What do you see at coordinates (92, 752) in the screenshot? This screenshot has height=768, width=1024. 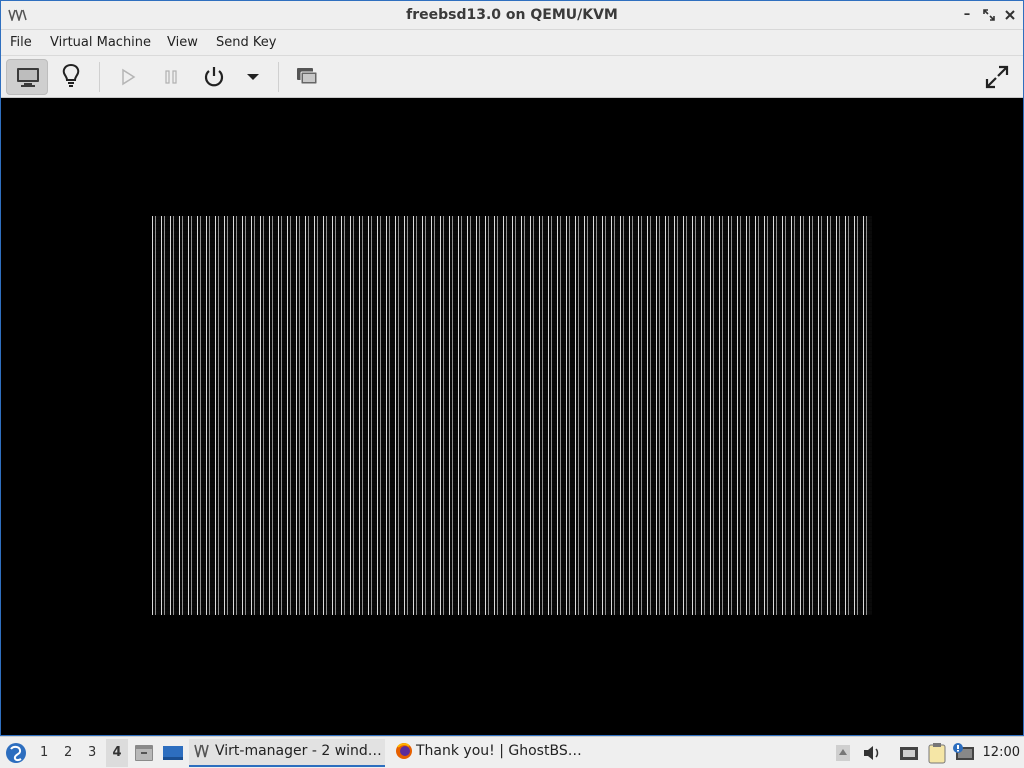 I see `workspace-3: 3` at bounding box center [92, 752].